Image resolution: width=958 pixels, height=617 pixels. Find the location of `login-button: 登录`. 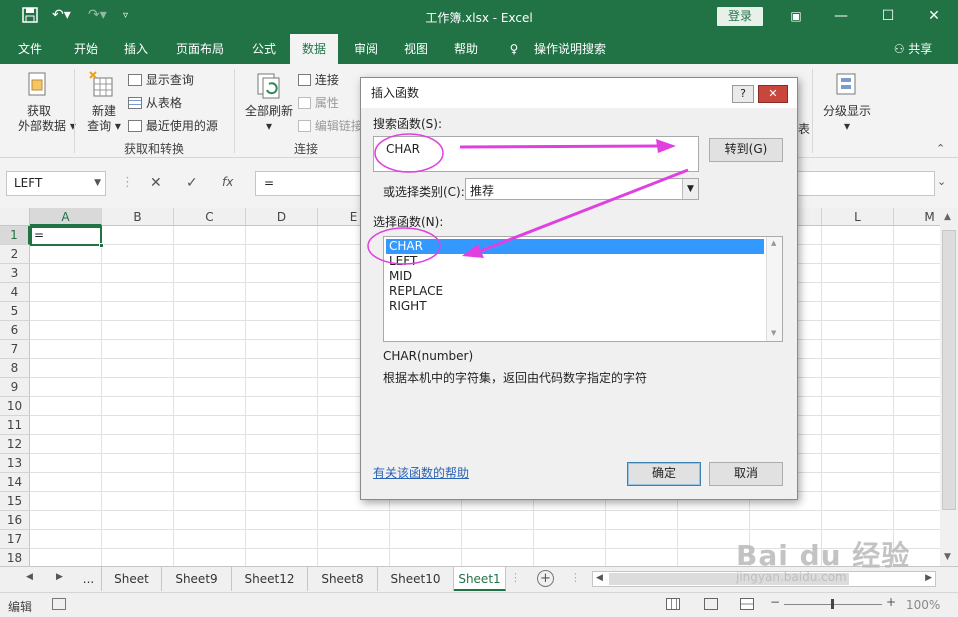

login-button: 登录 is located at coordinates (740, 16).